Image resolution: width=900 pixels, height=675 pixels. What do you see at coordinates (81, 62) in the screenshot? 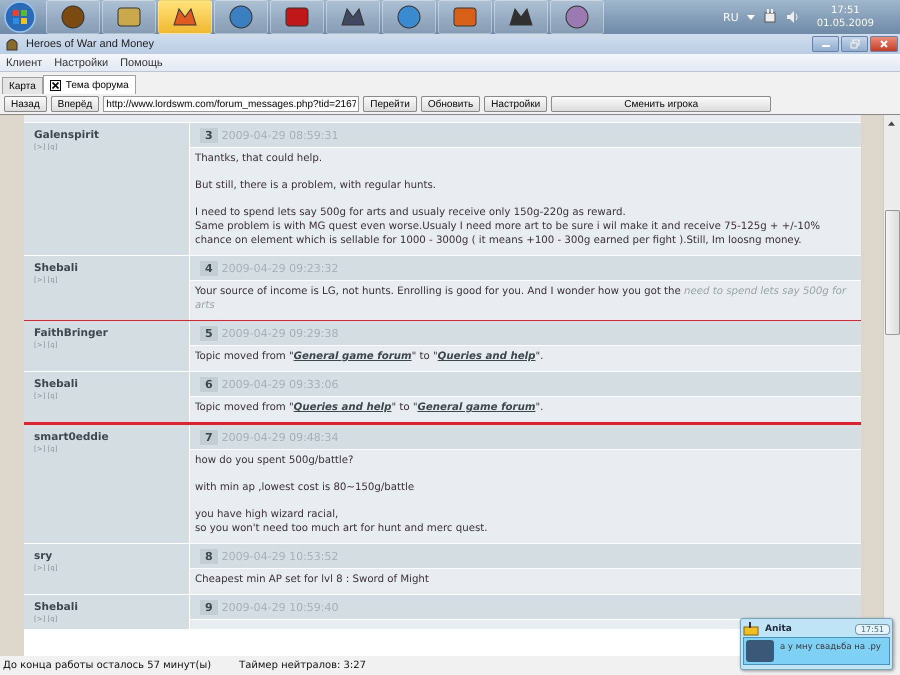
I see `menu-item: Настройки` at bounding box center [81, 62].